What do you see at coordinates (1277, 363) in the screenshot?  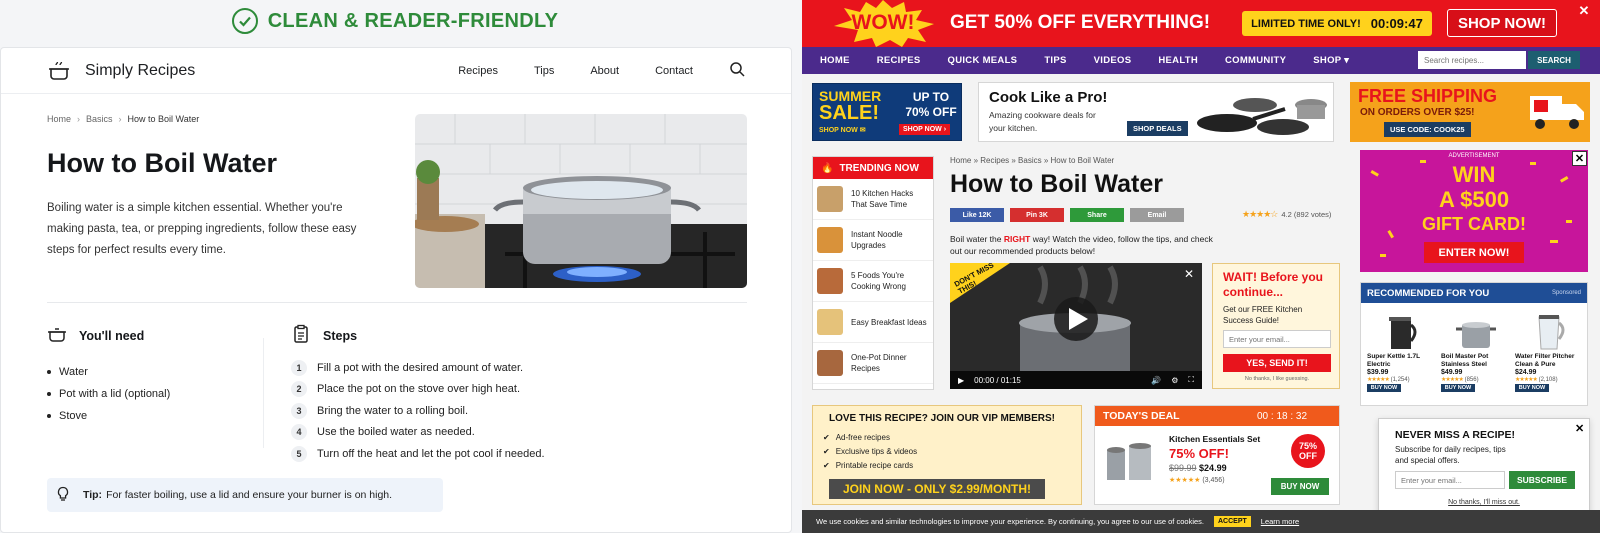 I see `send-button: YES, SEND IT!` at bounding box center [1277, 363].